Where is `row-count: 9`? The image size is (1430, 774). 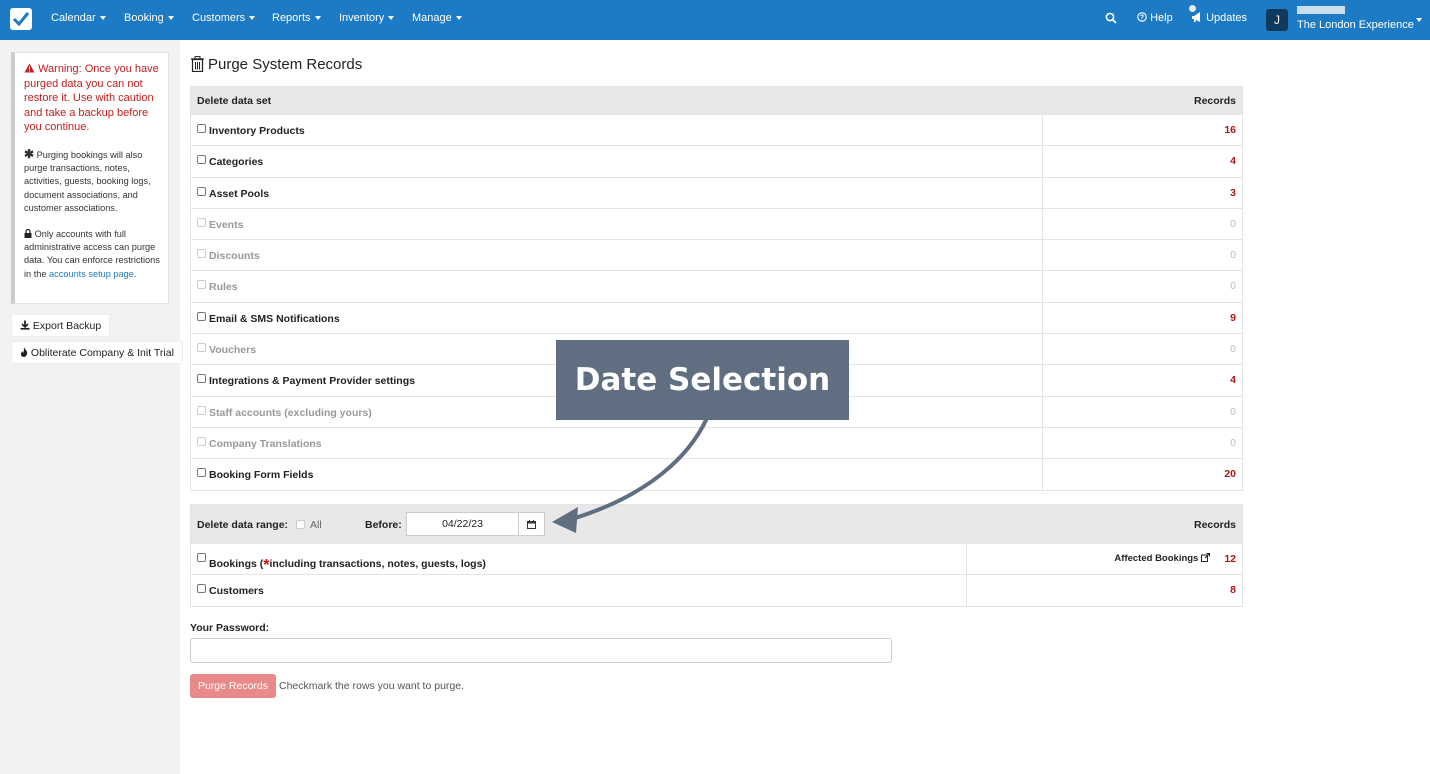
row-count: 9 is located at coordinates (1233, 317).